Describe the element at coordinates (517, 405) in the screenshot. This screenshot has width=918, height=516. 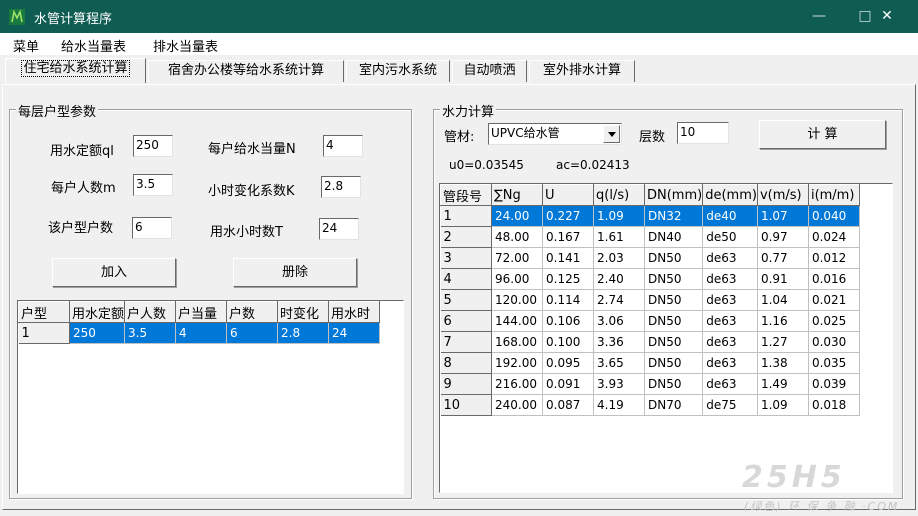
I see `table-cell: 240.00` at that location.